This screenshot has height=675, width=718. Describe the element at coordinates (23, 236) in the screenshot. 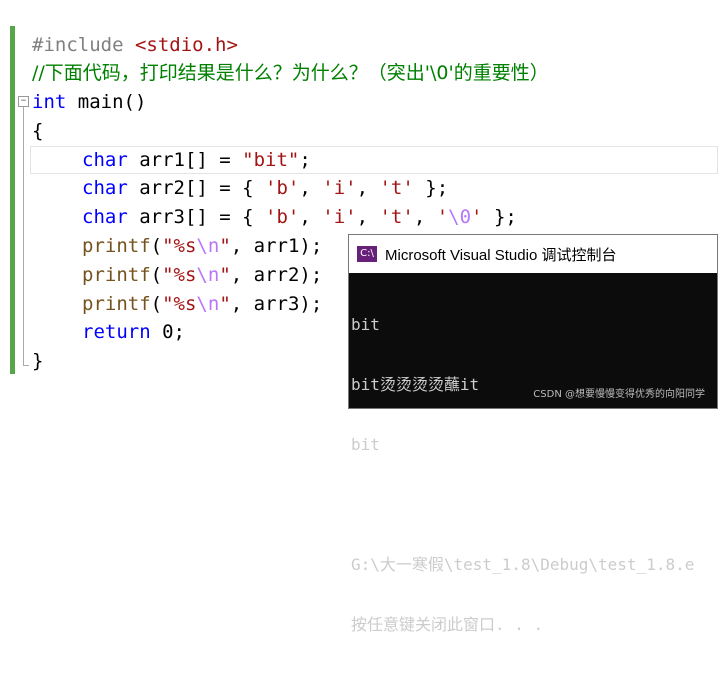

I see `fold-guide-line` at that location.